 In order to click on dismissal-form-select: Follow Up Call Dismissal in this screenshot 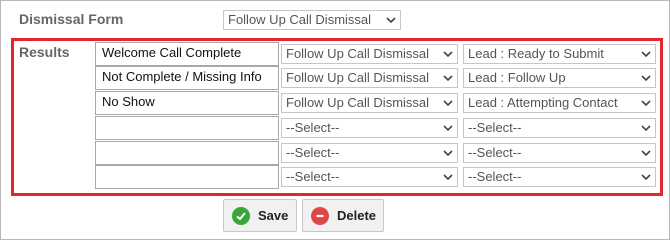, I will do `click(312, 20)`.